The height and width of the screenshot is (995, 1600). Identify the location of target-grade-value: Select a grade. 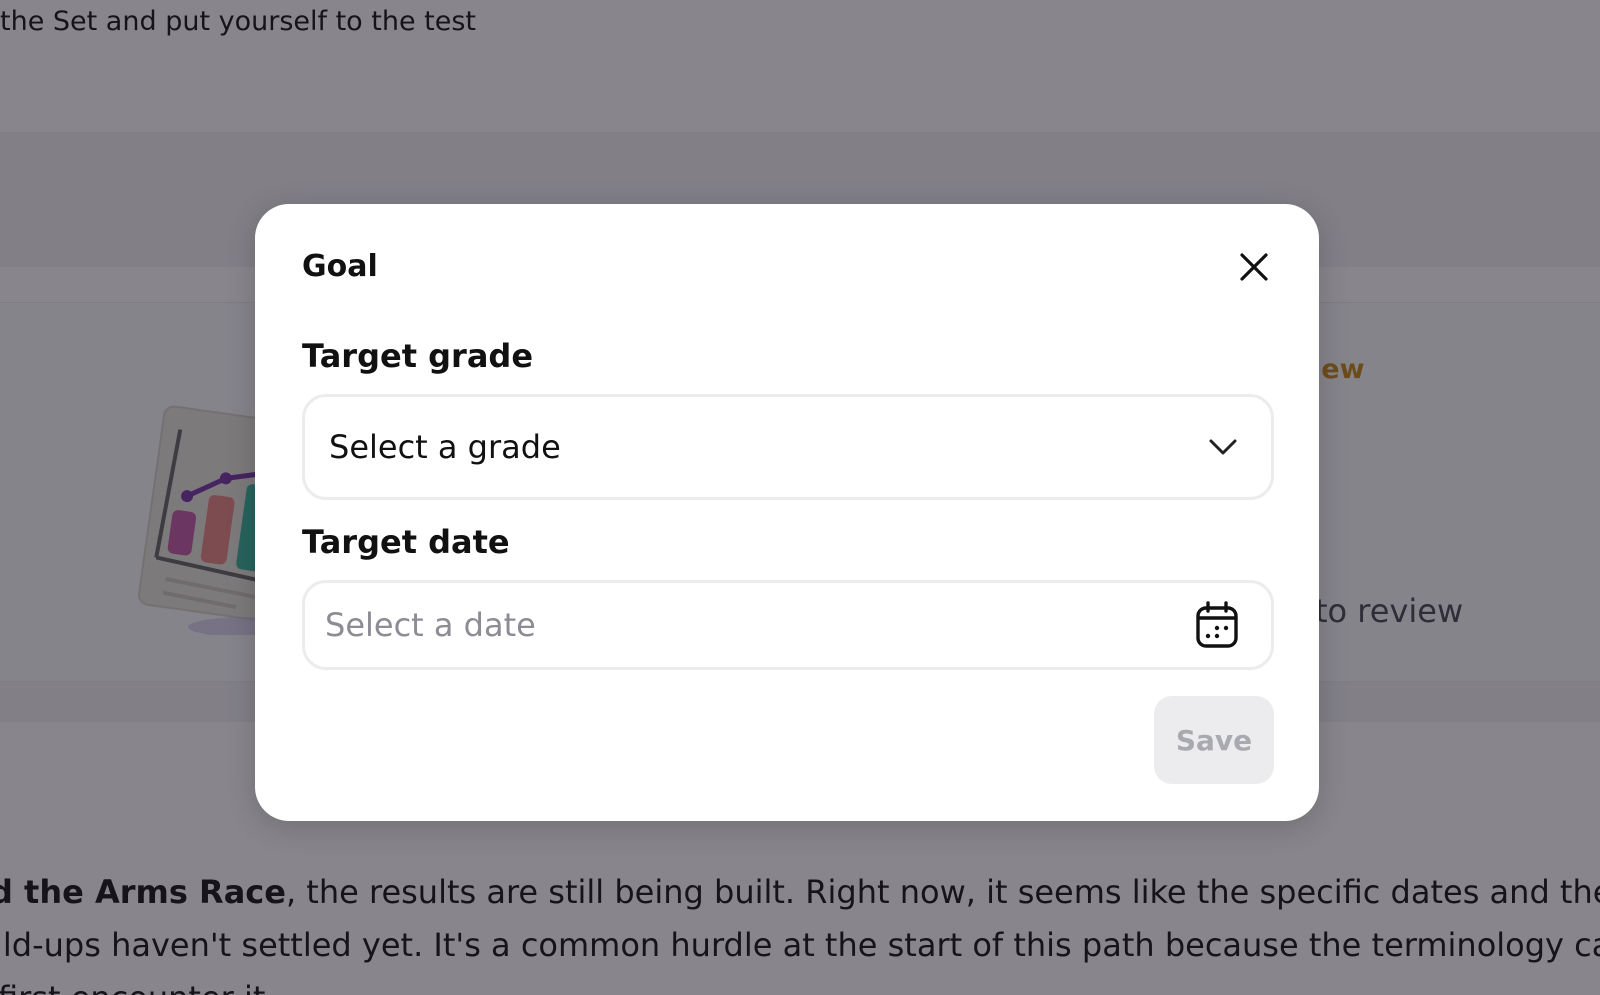
(445, 447).